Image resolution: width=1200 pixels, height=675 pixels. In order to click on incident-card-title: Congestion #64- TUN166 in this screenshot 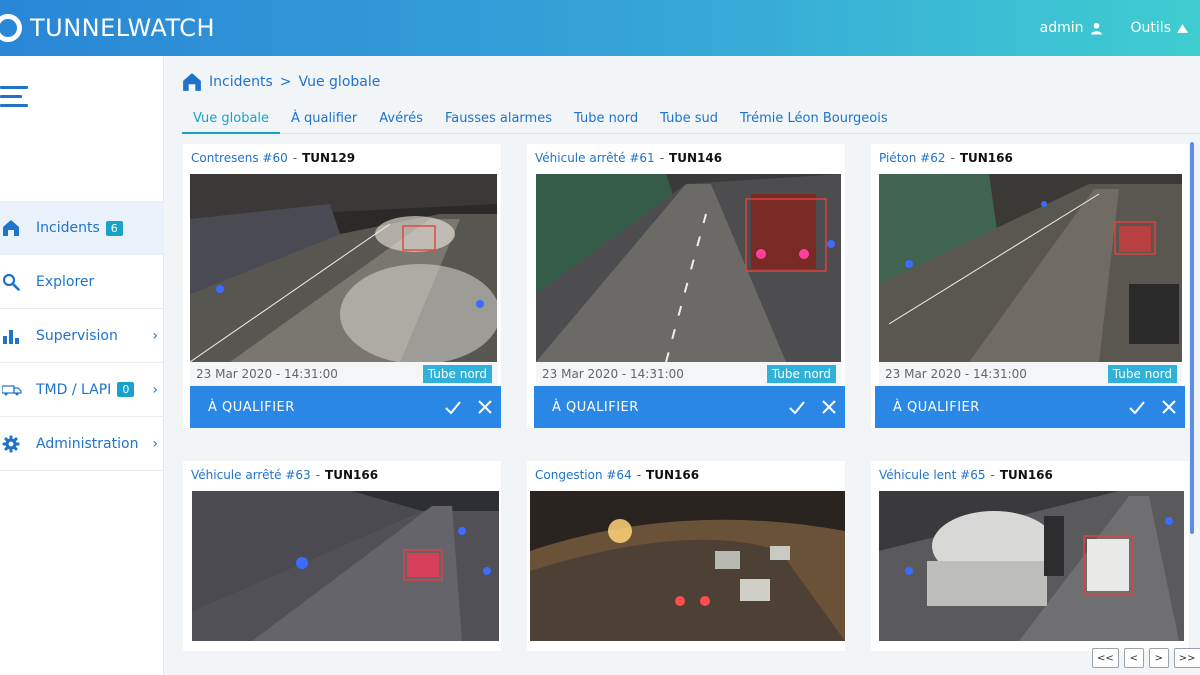, I will do `click(617, 475)`.